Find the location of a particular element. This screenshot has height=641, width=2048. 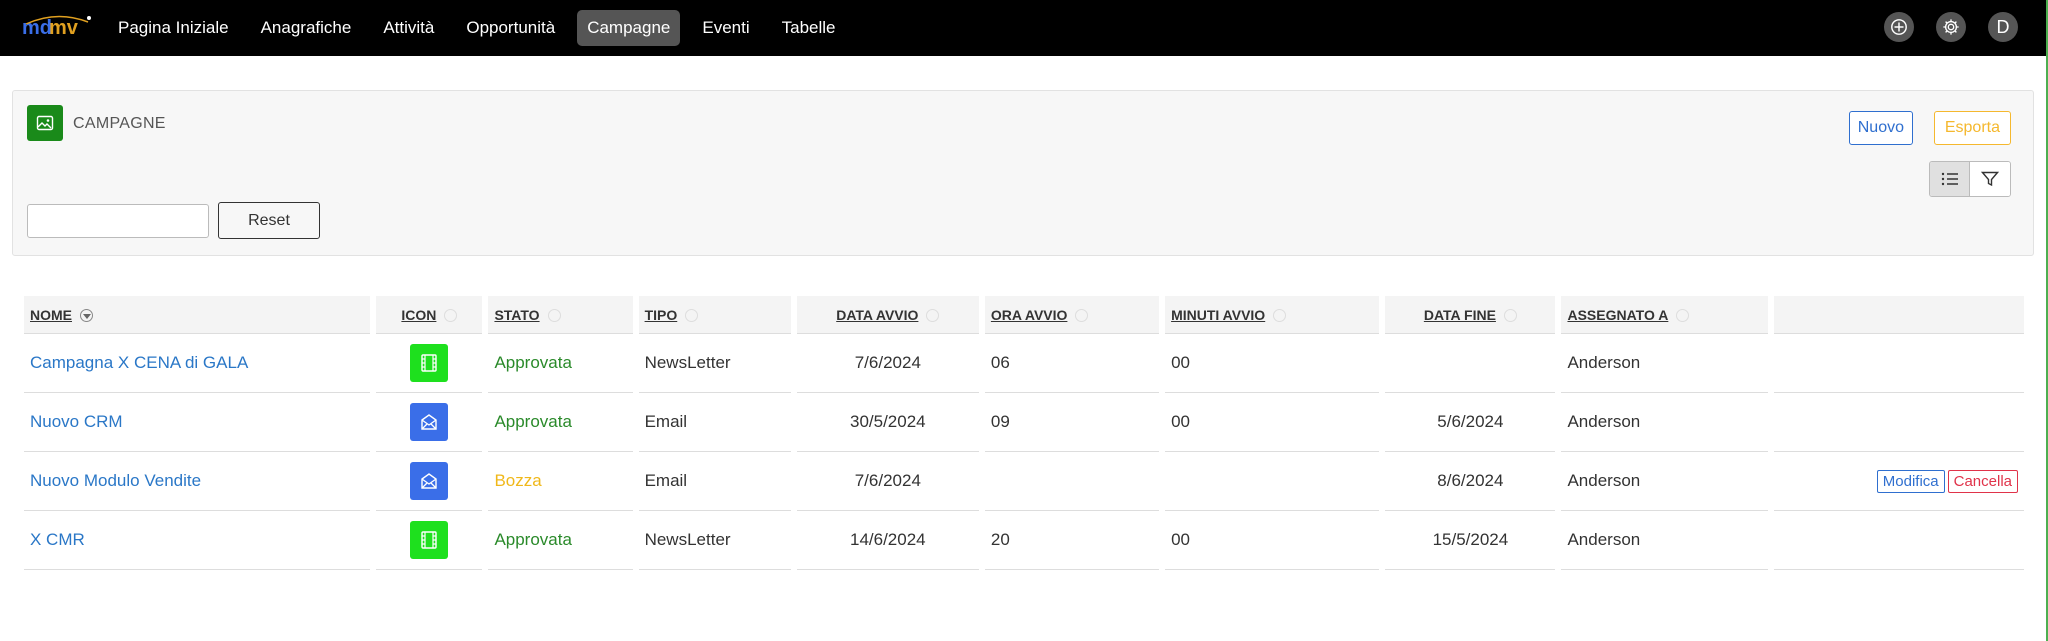

page-title: CAMPAGNE is located at coordinates (119, 123).